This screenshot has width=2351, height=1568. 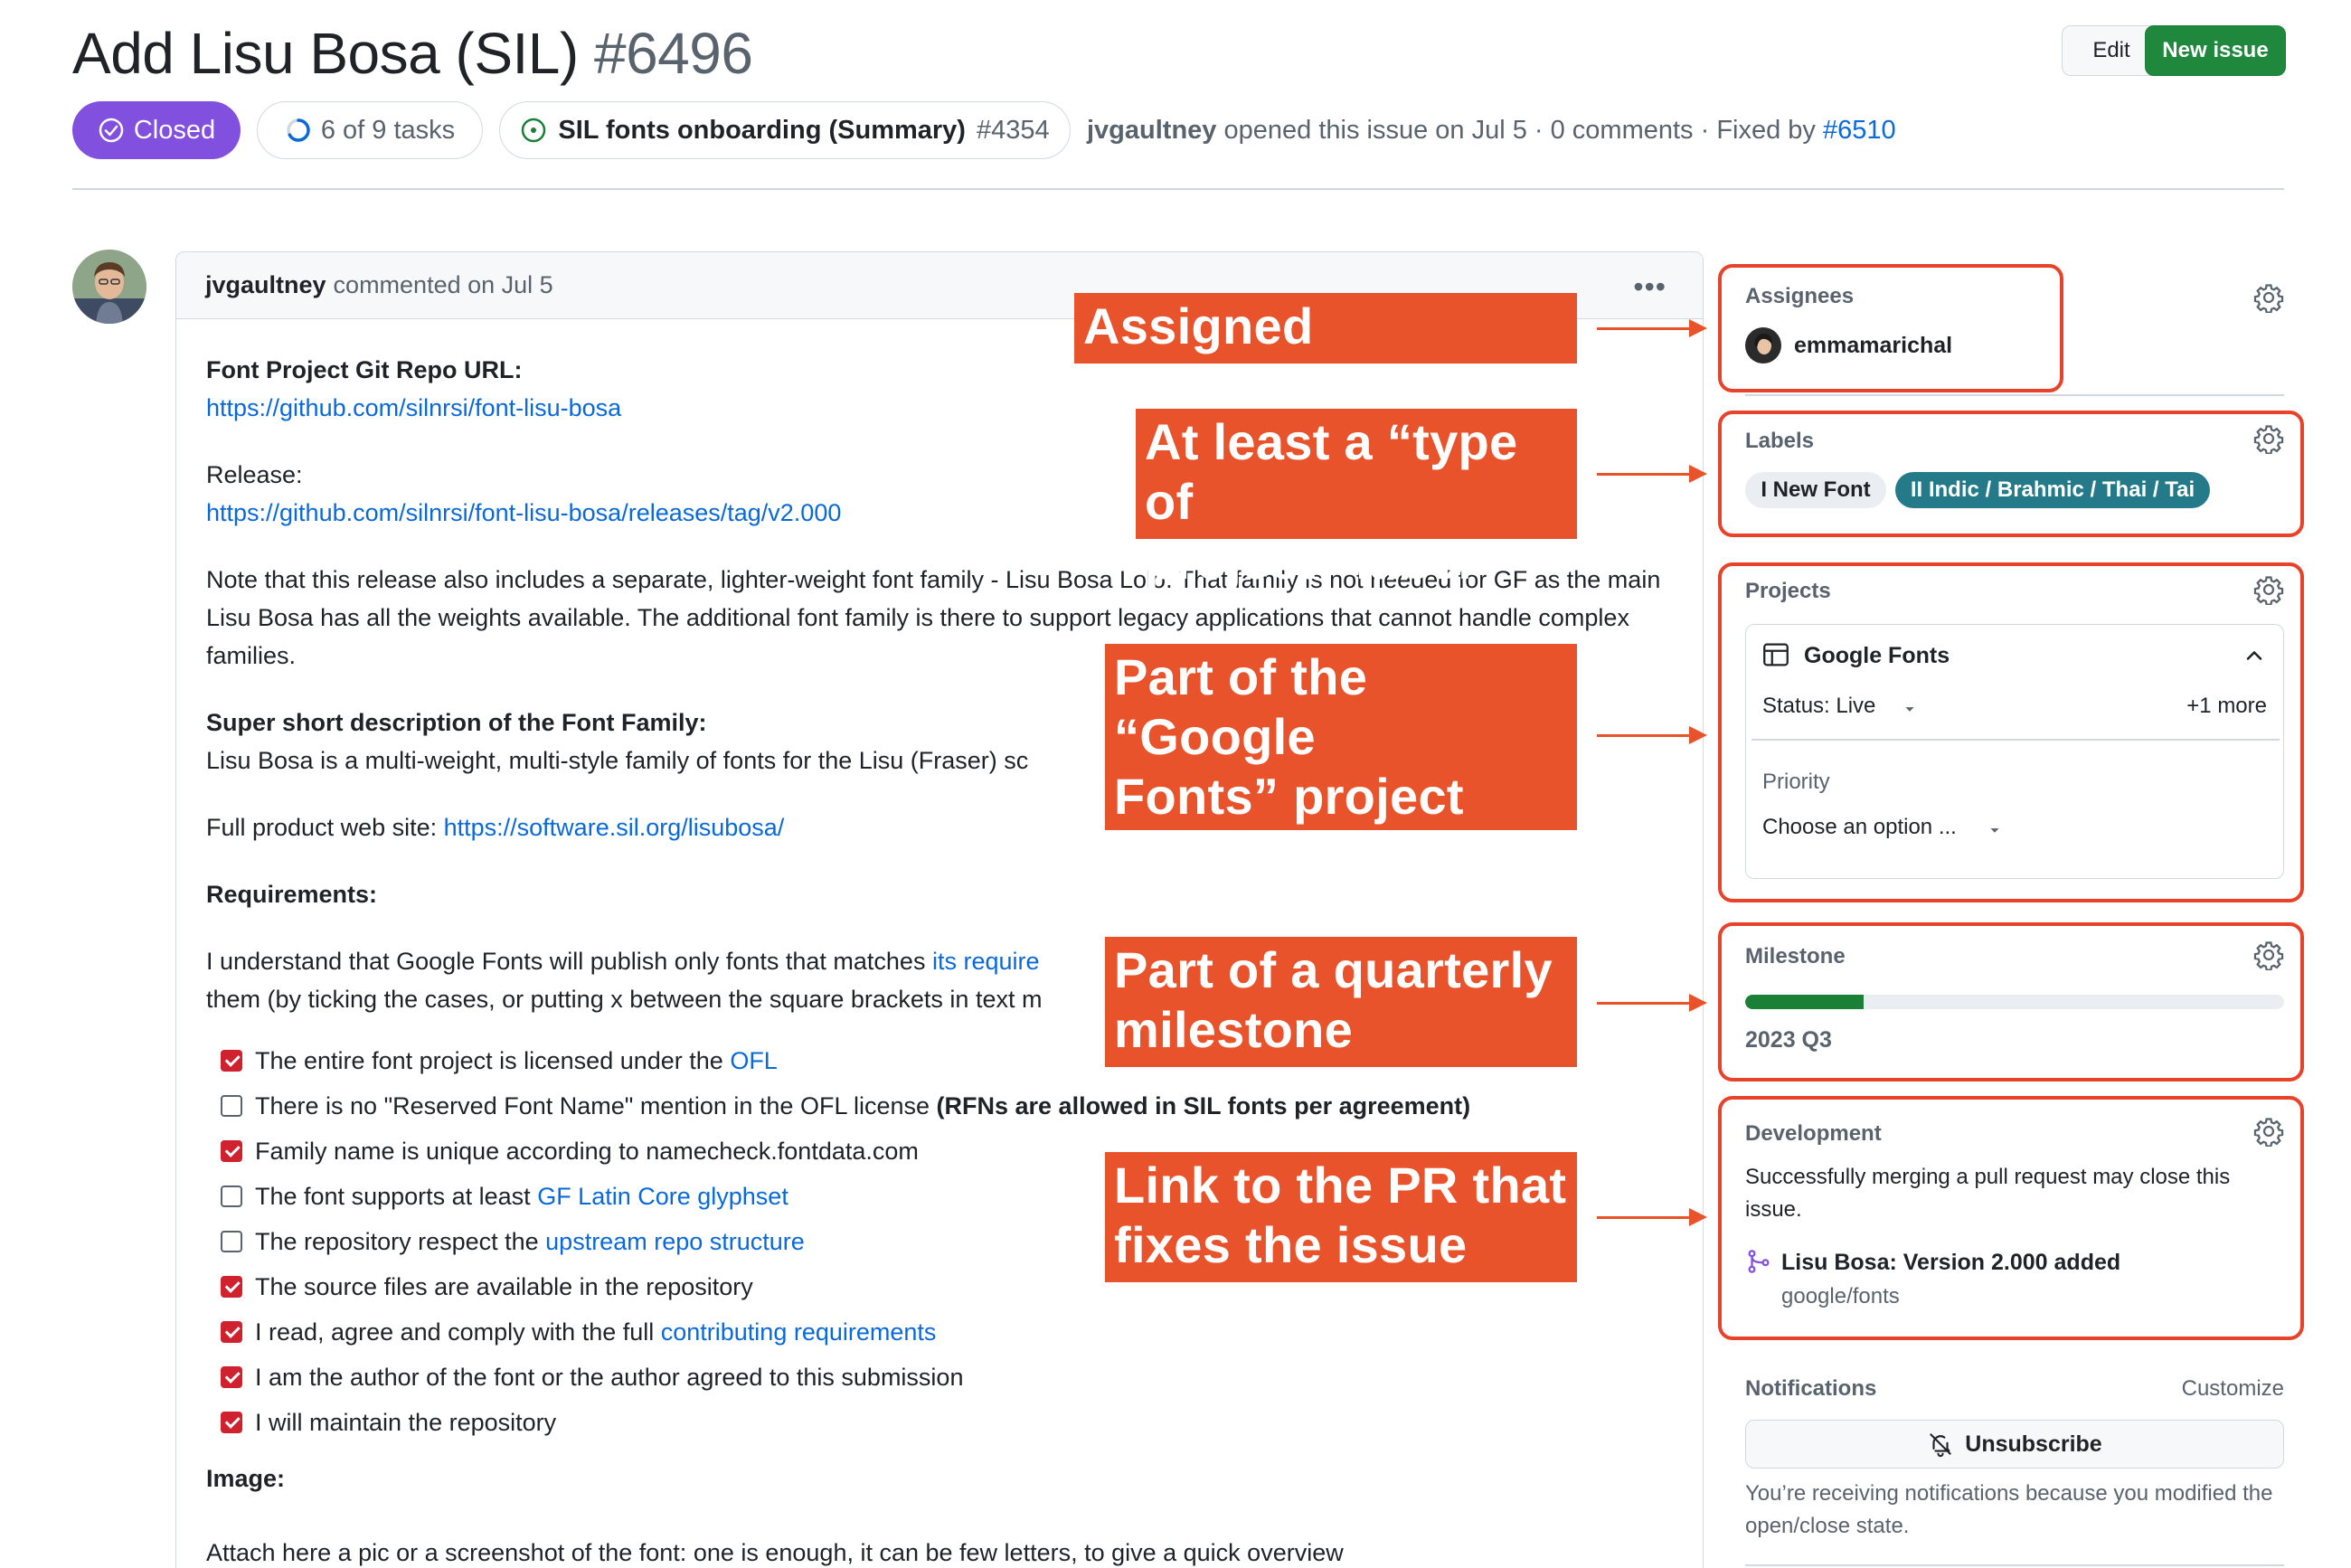 I want to click on website-link: https://software.sil.org/lisubosa/, so click(x=614, y=827).